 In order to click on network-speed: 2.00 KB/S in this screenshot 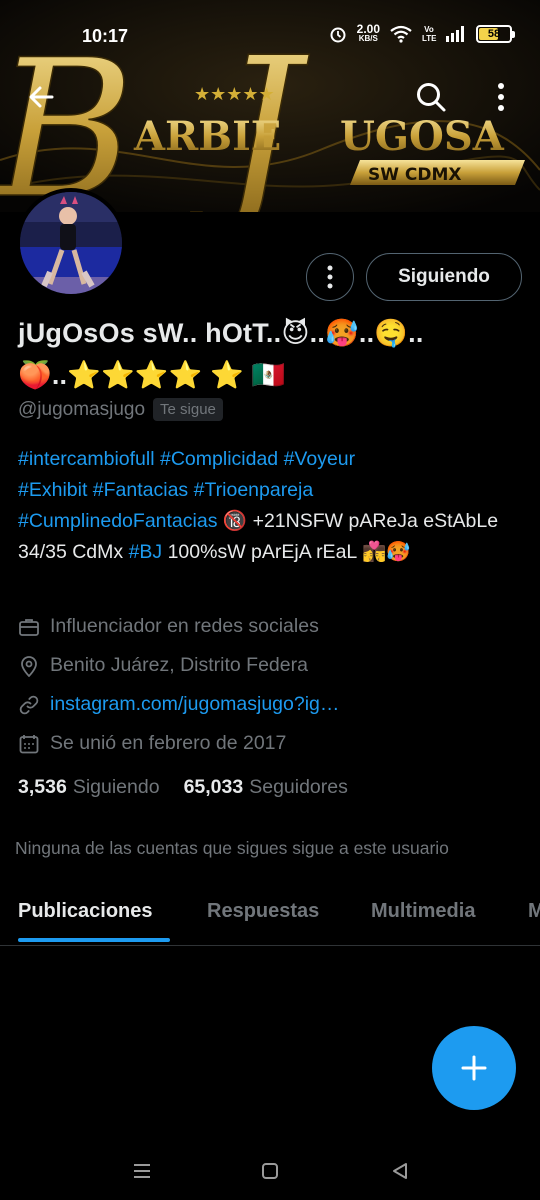, I will do `click(368, 32)`.